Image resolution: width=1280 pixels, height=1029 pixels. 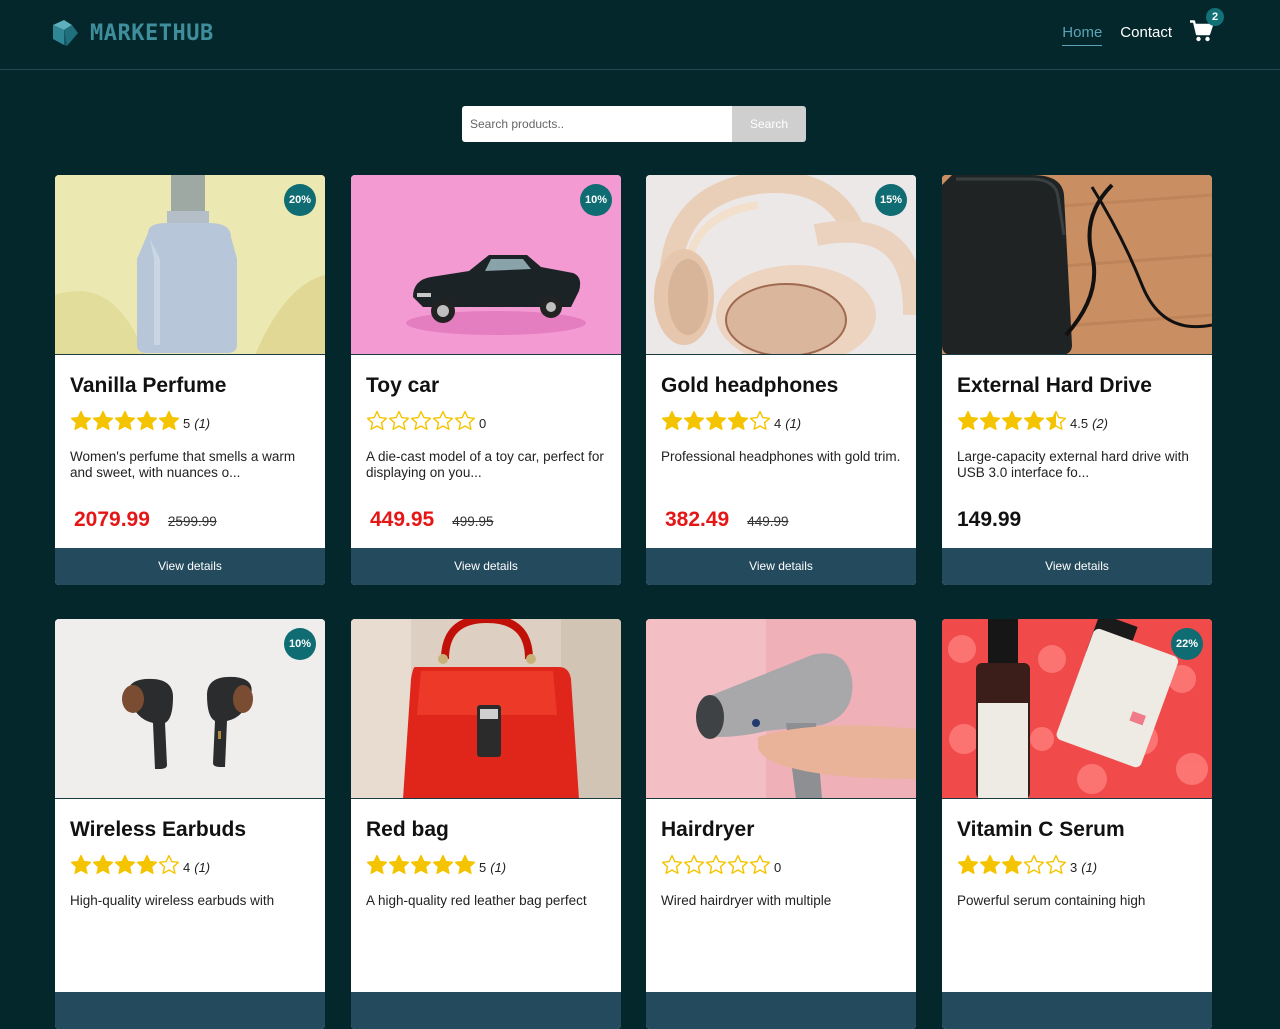 I want to click on product-title: Toy car, so click(x=486, y=386).